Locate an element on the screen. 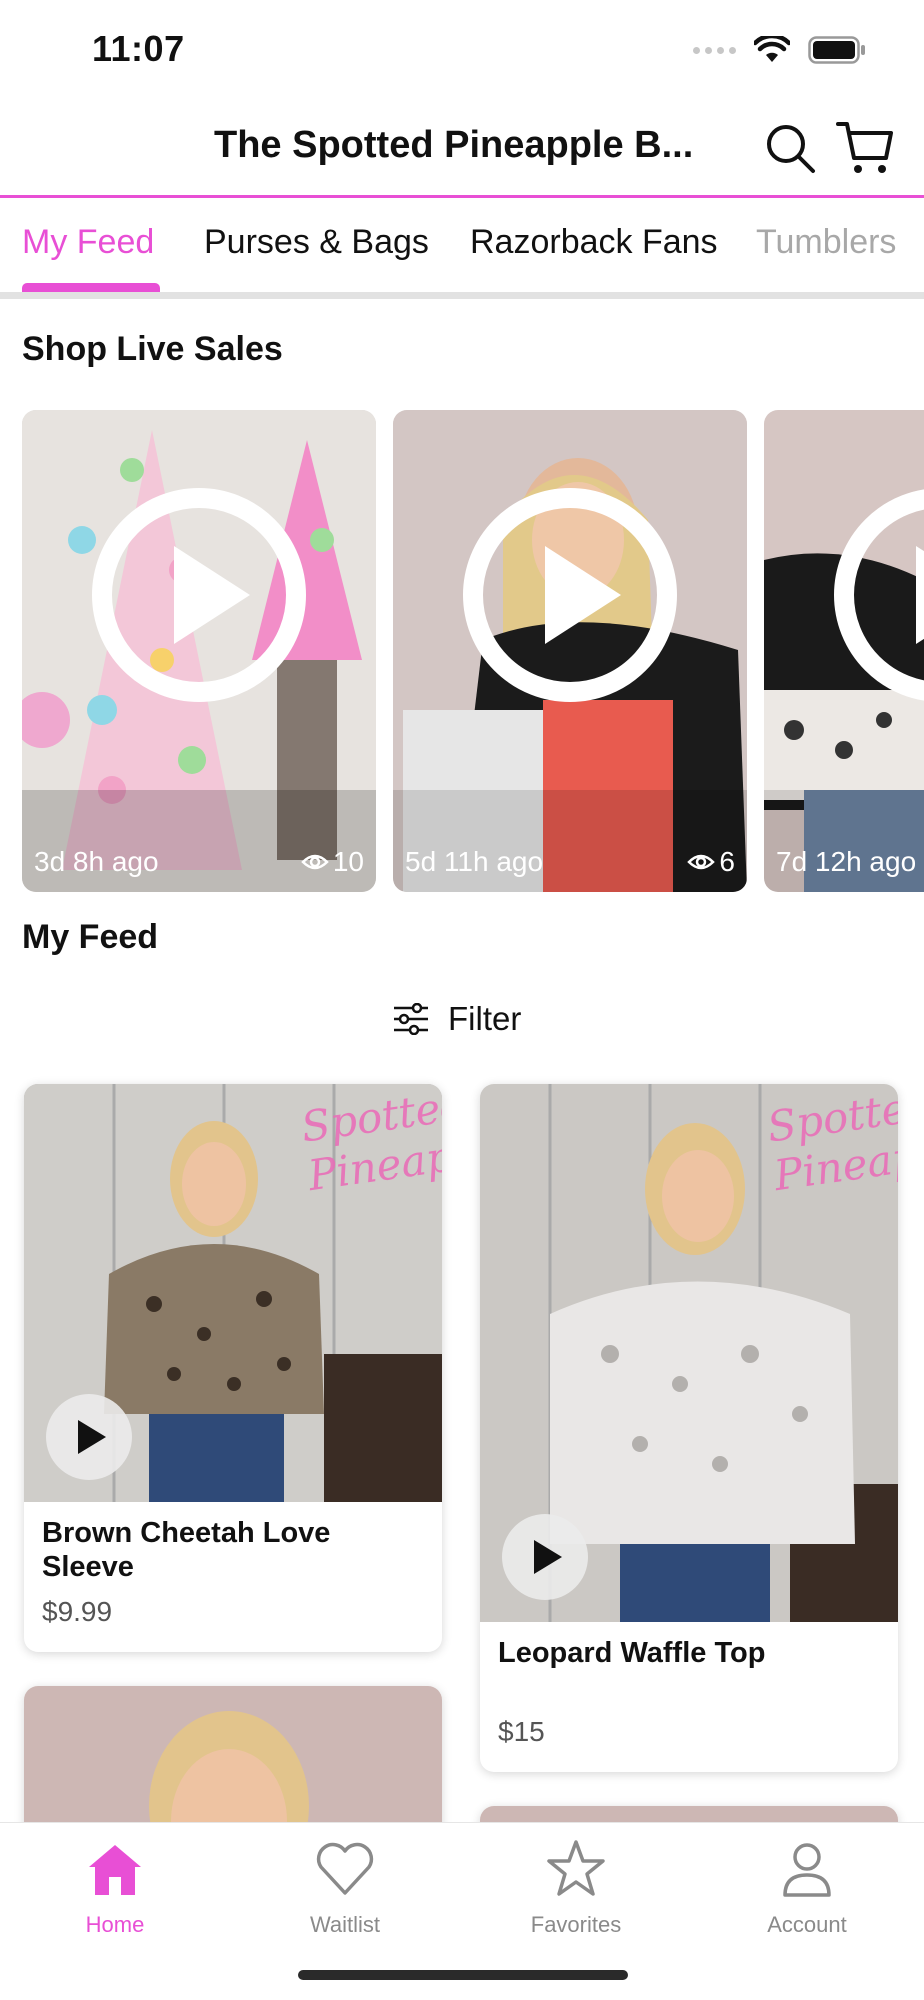  search-icon is located at coordinates (790, 148).